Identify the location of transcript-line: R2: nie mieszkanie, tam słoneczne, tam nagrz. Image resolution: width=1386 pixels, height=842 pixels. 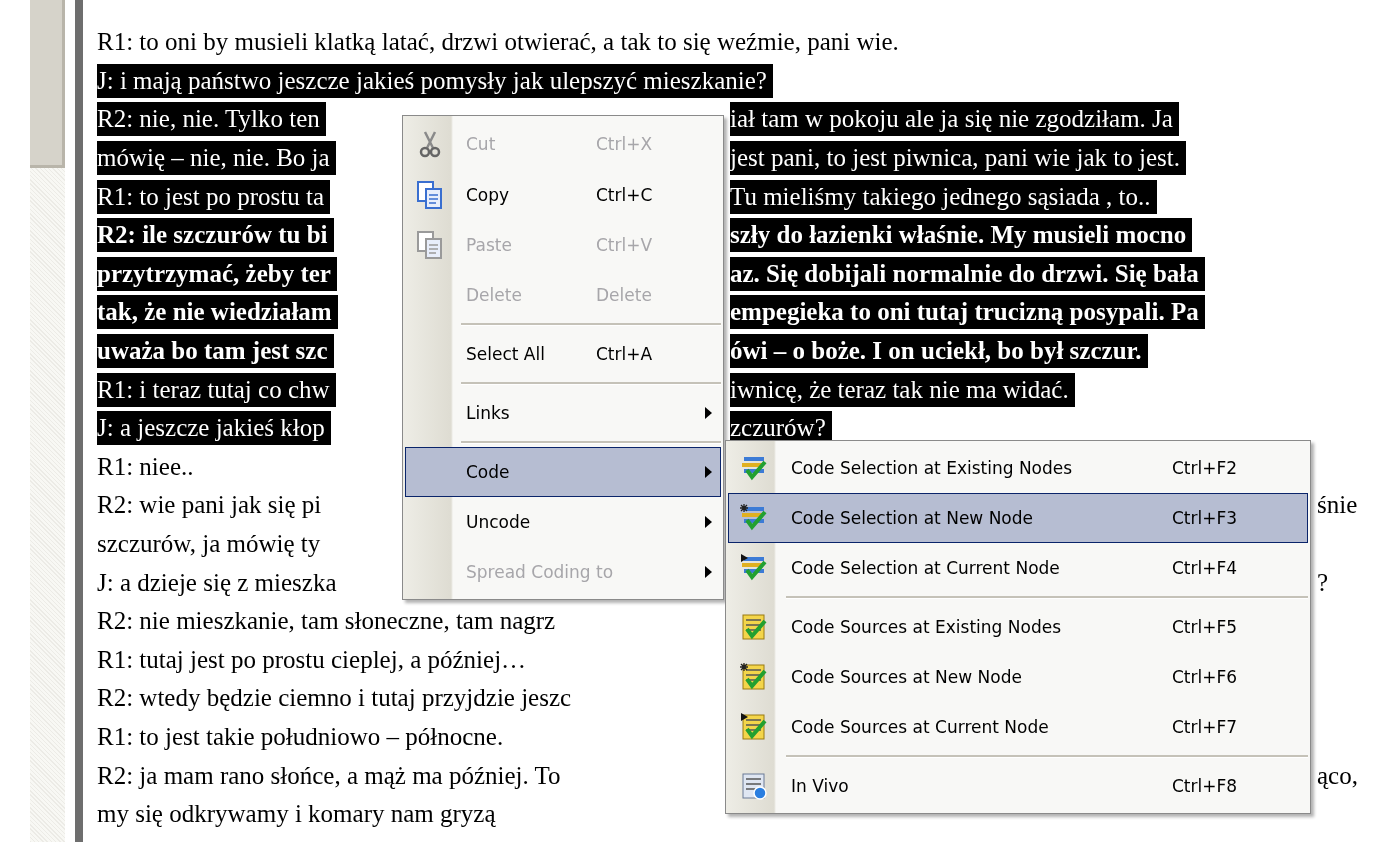
(327, 621).